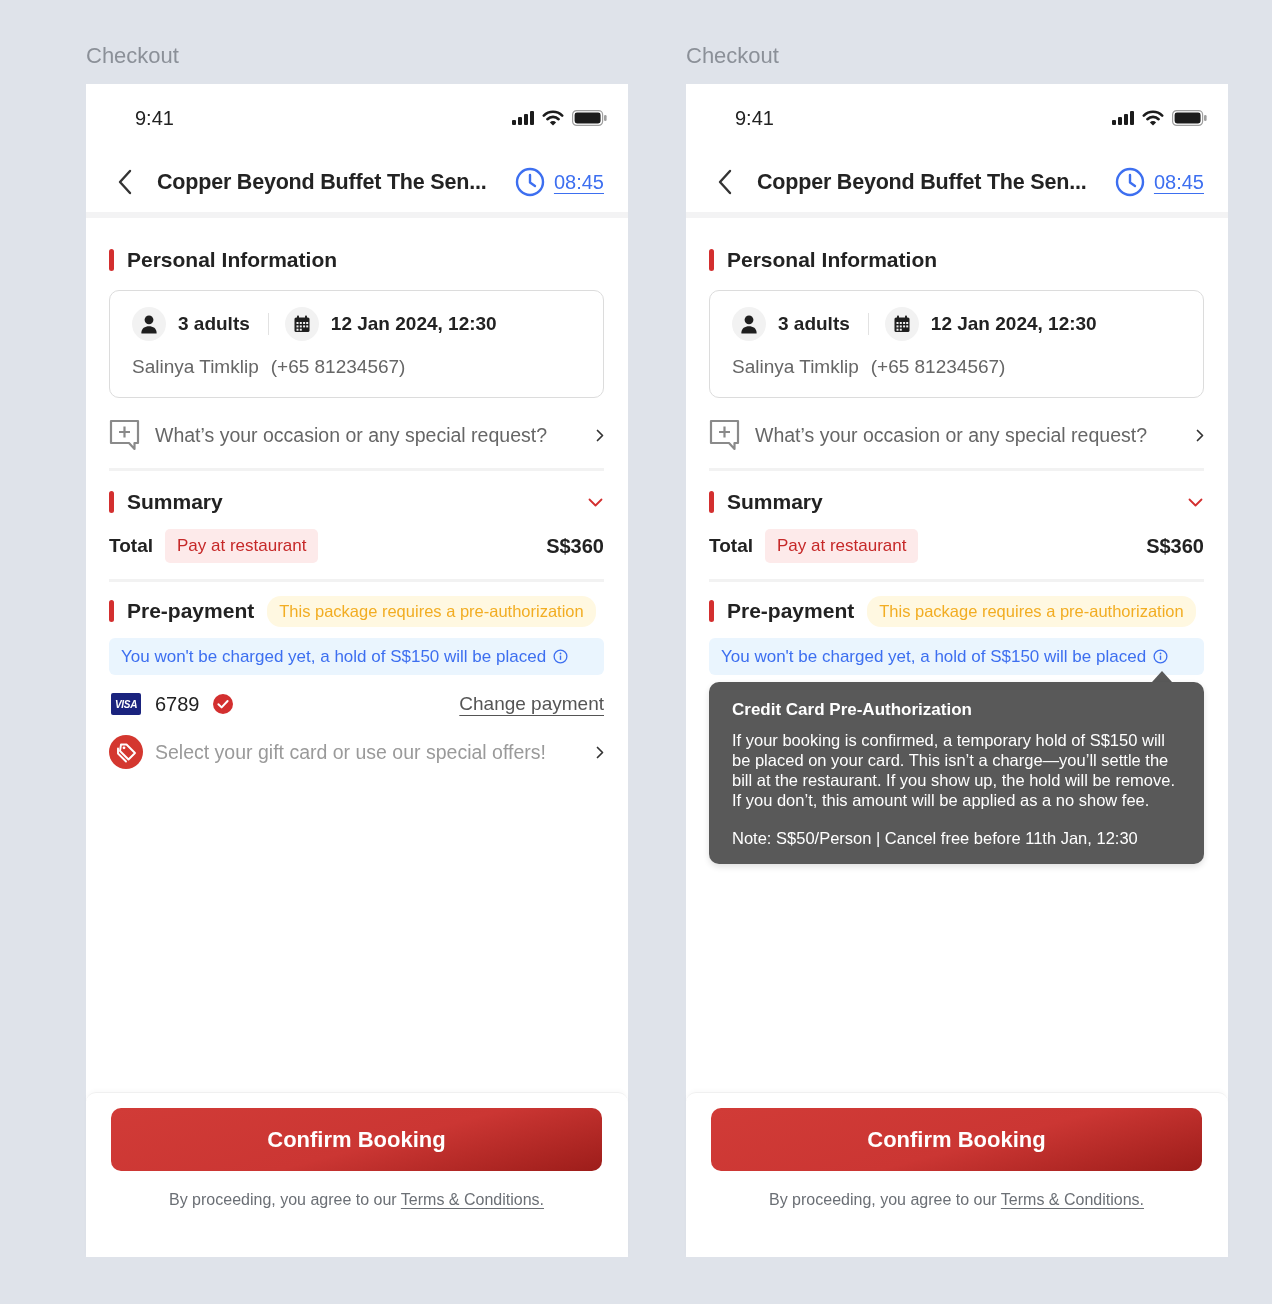 The width and height of the screenshot is (1272, 1304). What do you see at coordinates (126, 704) in the screenshot?
I see `card-brand-logo: VISA` at bounding box center [126, 704].